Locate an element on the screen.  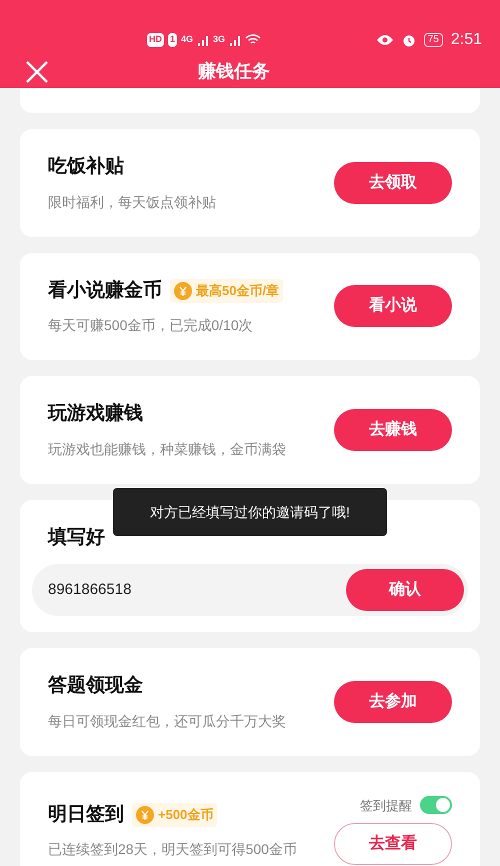
action-button: 去赚钱 is located at coordinates (393, 429).